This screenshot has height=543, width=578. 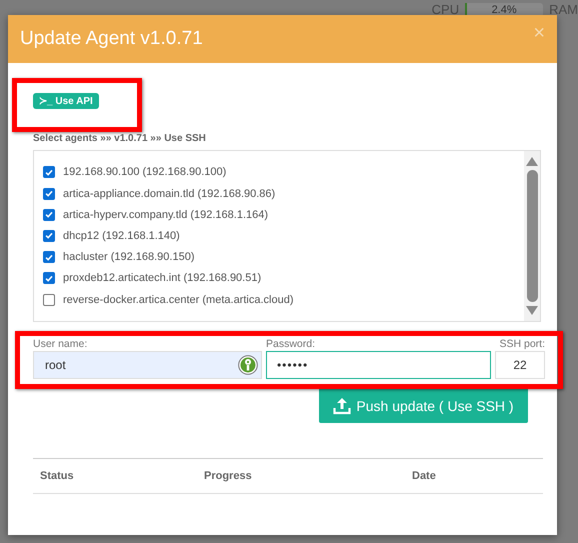 I want to click on column-header: Status, so click(x=57, y=476).